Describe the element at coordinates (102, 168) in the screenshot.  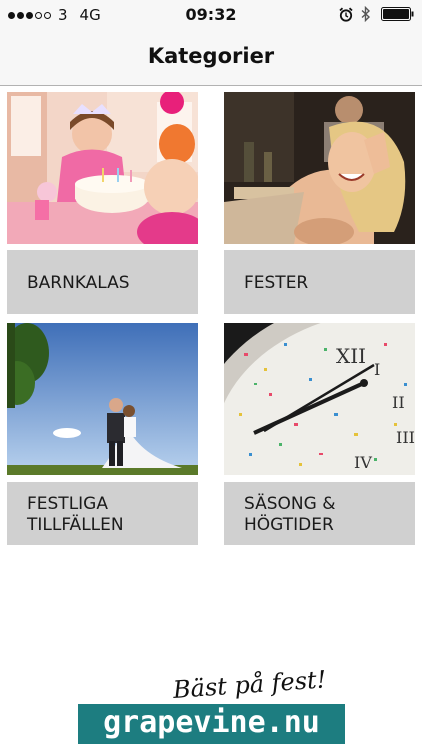
I see `birthday-party-photo` at that location.